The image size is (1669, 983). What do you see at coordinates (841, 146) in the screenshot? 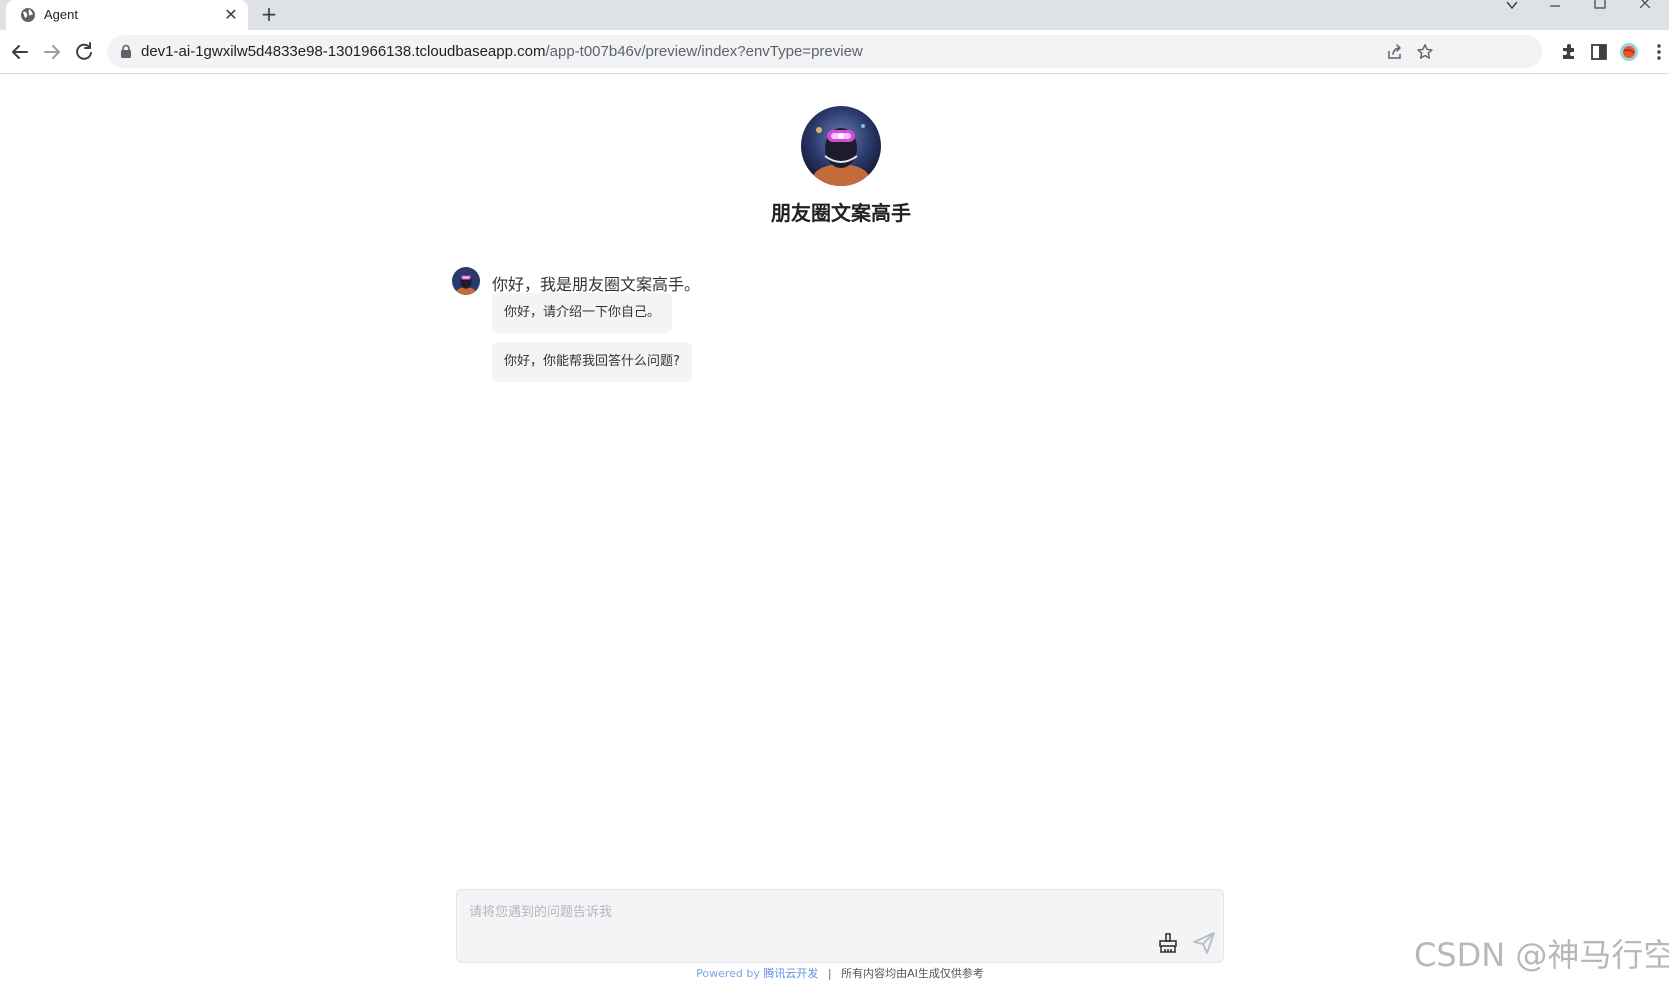
I see `agent-avatar` at bounding box center [841, 146].